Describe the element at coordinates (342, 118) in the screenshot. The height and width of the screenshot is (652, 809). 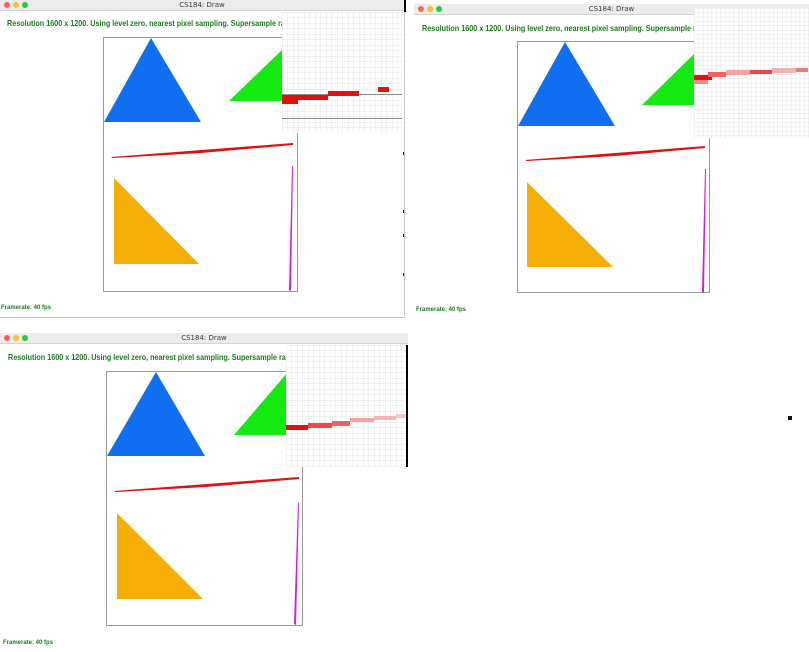
I see `zoom-separator` at that location.